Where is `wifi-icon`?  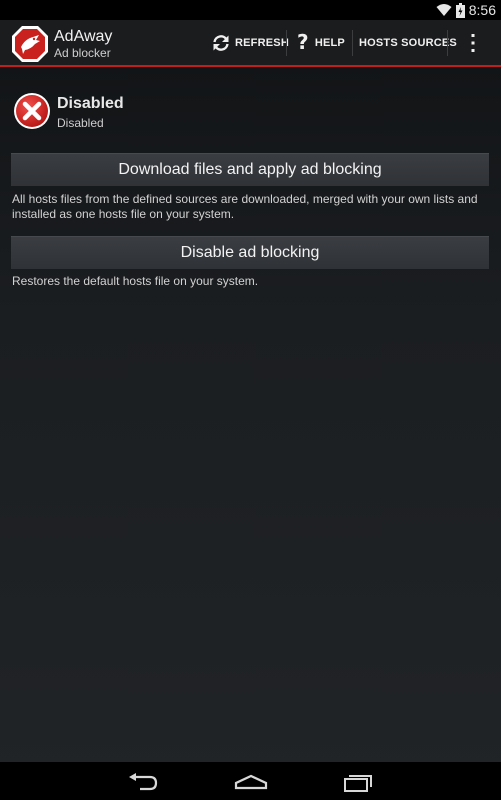
wifi-icon is located at coordinates (444, 10).